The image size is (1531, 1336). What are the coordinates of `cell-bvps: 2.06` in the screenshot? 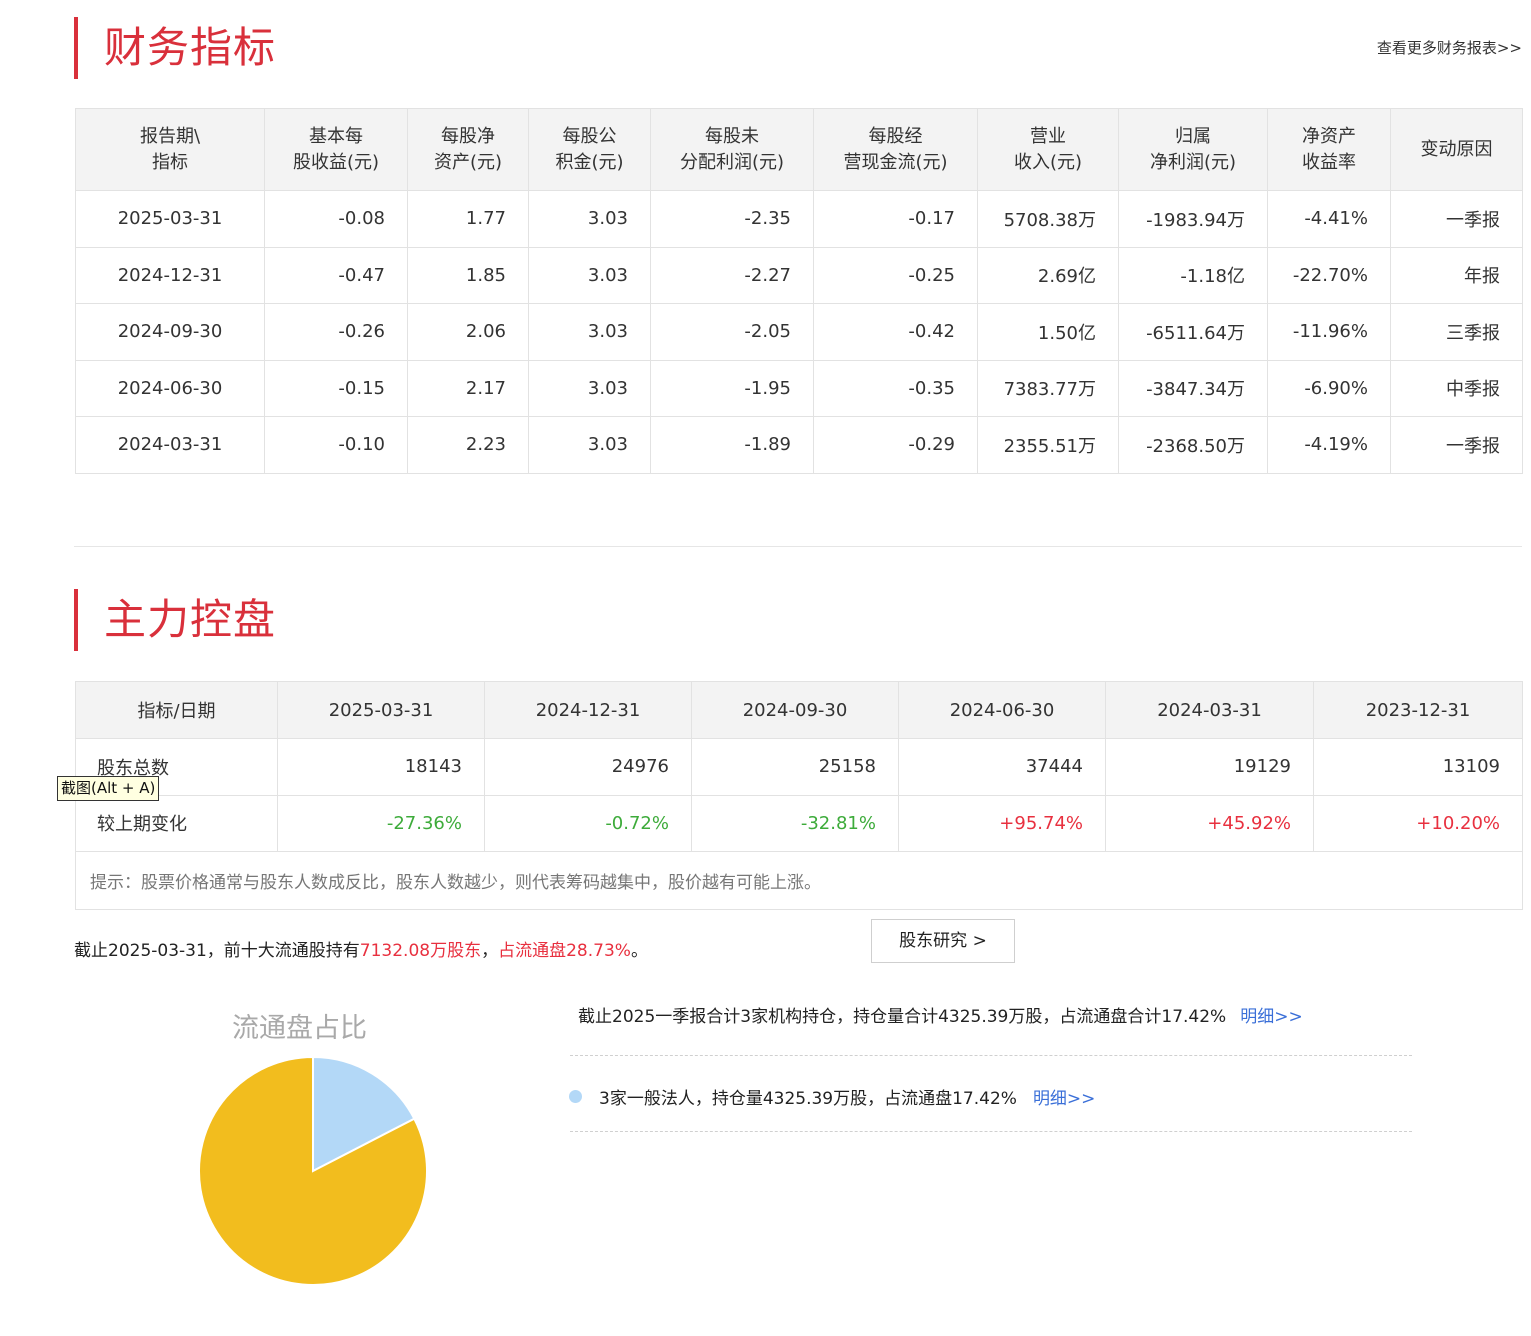 It's located at (468, 332).